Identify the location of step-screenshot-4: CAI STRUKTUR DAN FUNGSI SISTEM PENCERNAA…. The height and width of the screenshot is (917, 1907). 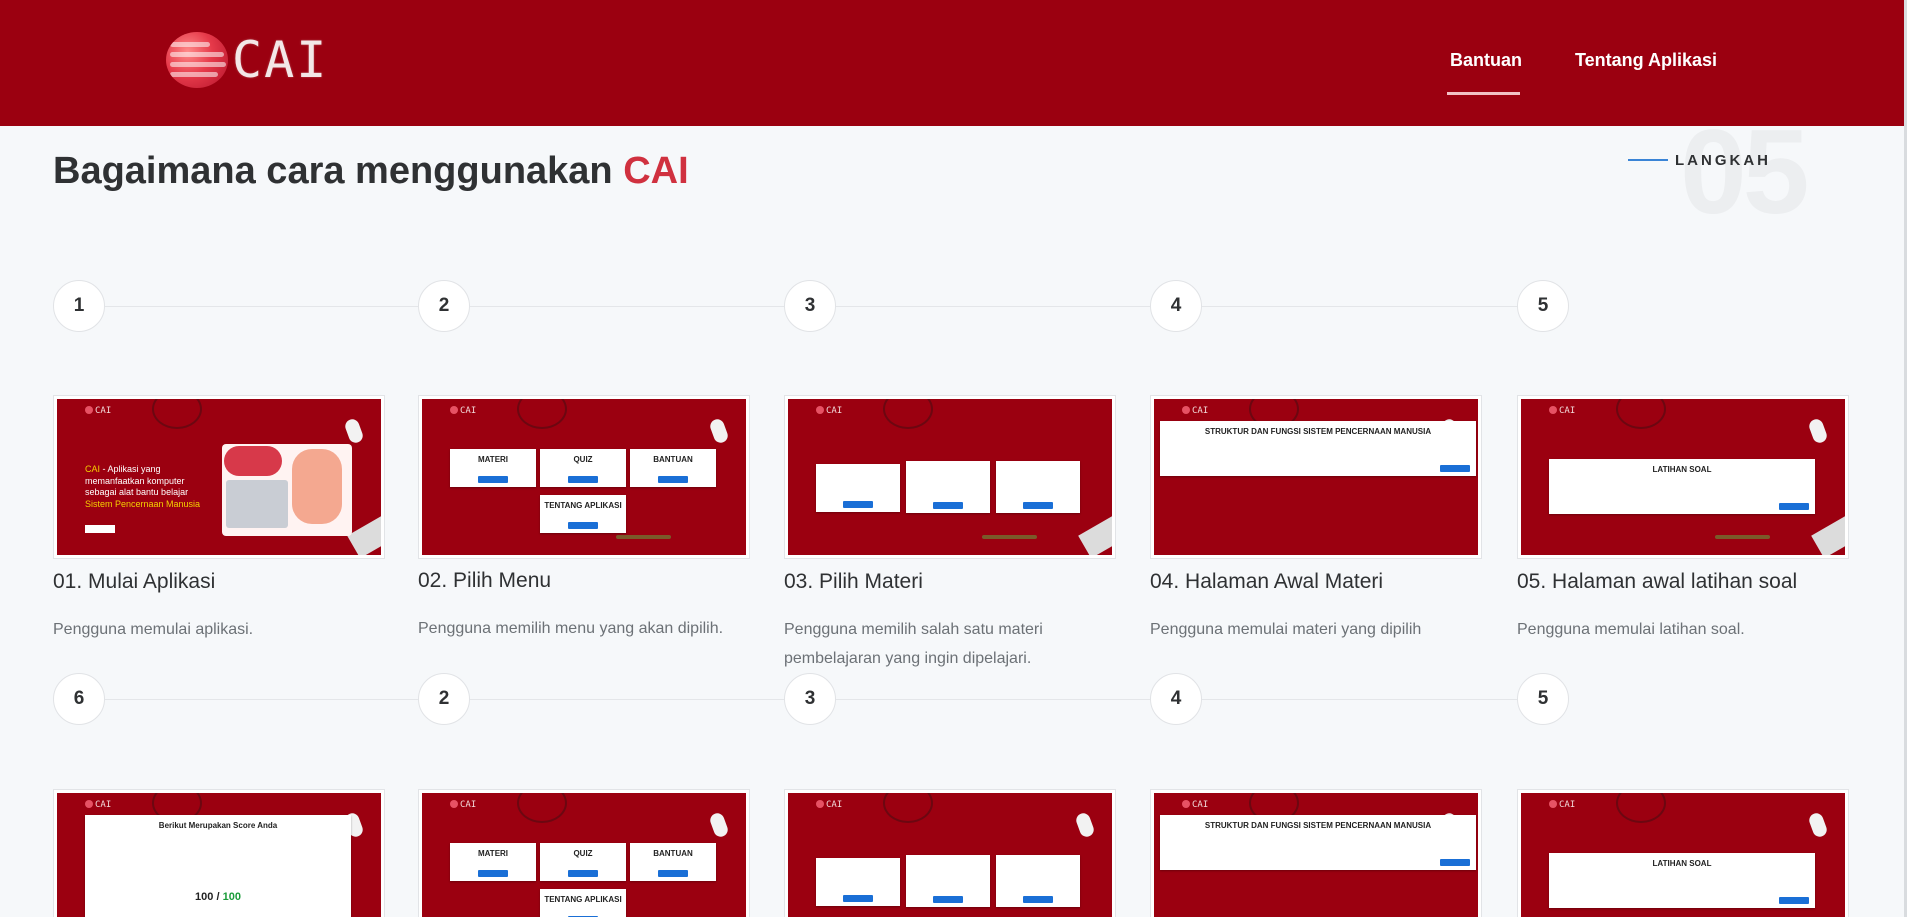
(1316, 477).